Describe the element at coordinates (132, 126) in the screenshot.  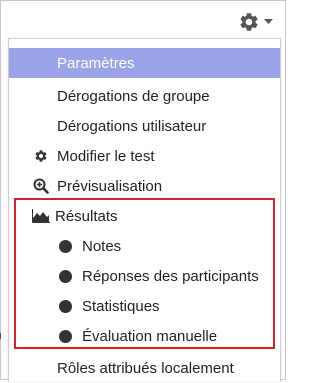
I see `menu-item-label: Dérogations utilisateur` at that location.